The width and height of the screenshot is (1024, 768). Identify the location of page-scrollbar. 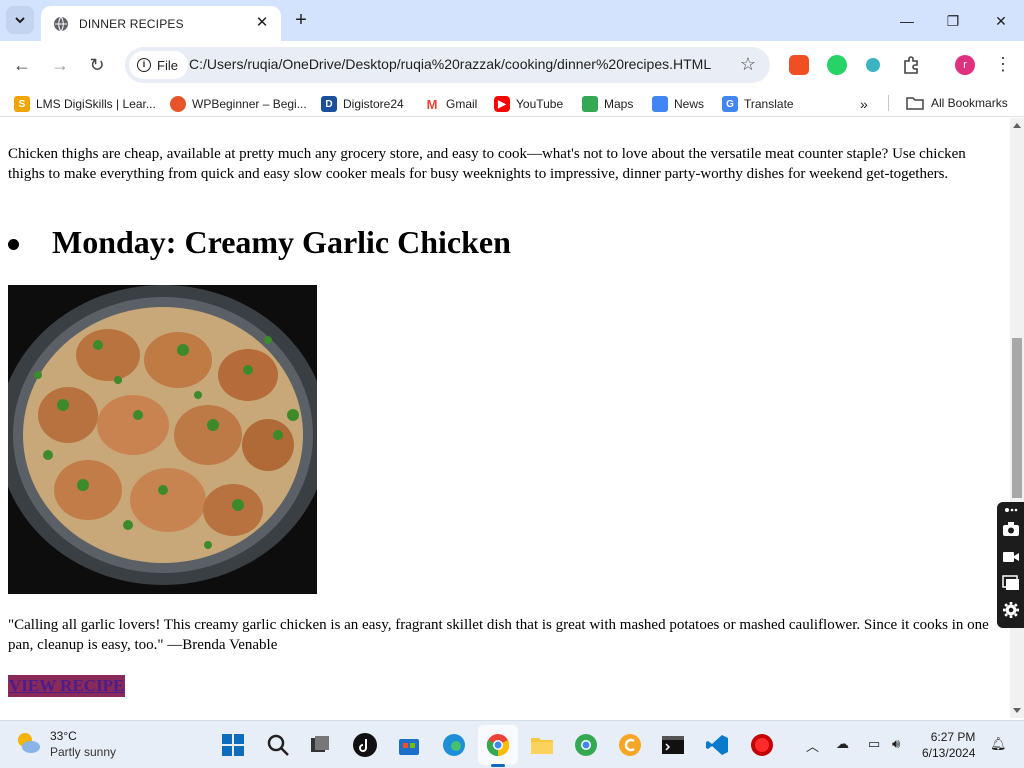
(1017, 418).